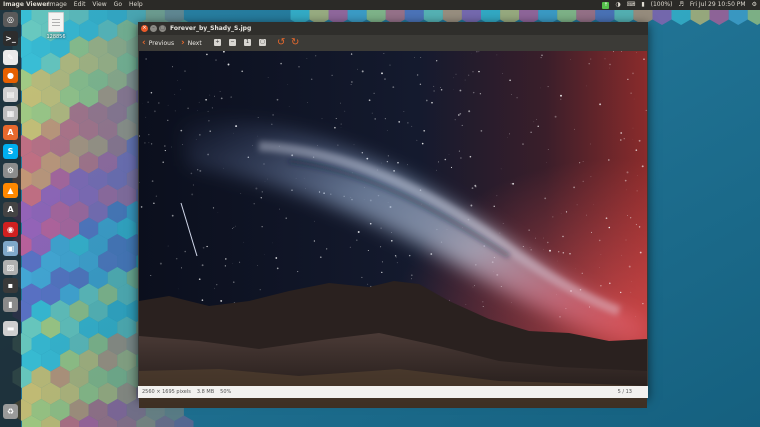  What do you see at coordinates (10, 285) in the screenshot?
I see `workspace-icon: ▪` at bounding box center [10, 285].